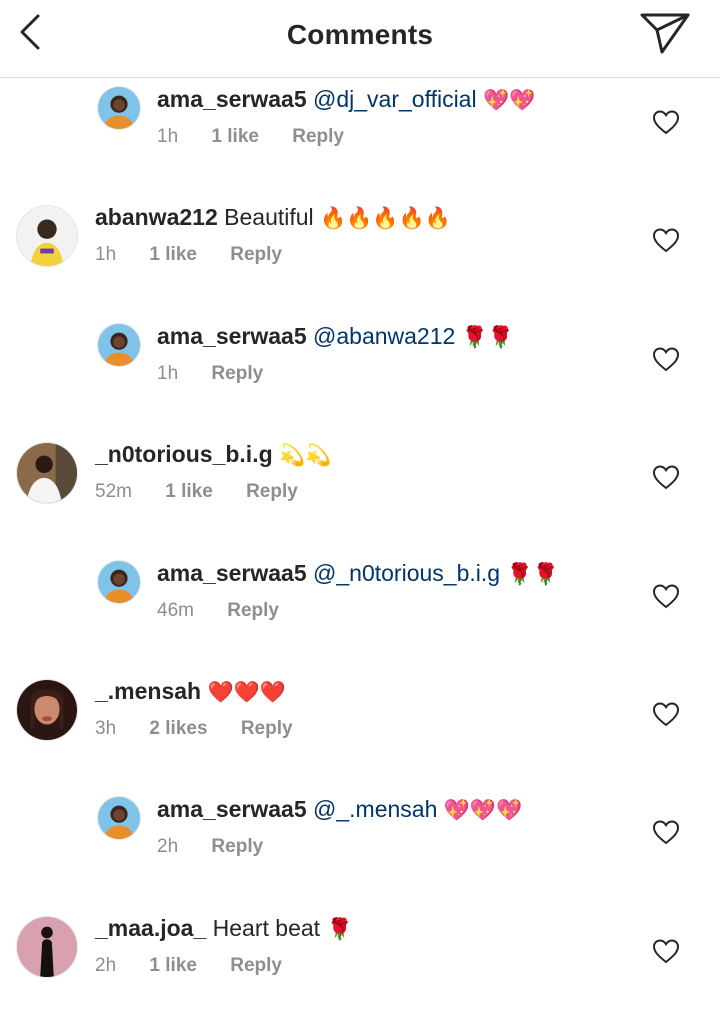 Image resolution: width=720 pixels, height=1021 pixels. What do you see at coordinates (148, 691) in the screenshot?
I see `comment-username: _.mensah` at bounding box center [148, 691].